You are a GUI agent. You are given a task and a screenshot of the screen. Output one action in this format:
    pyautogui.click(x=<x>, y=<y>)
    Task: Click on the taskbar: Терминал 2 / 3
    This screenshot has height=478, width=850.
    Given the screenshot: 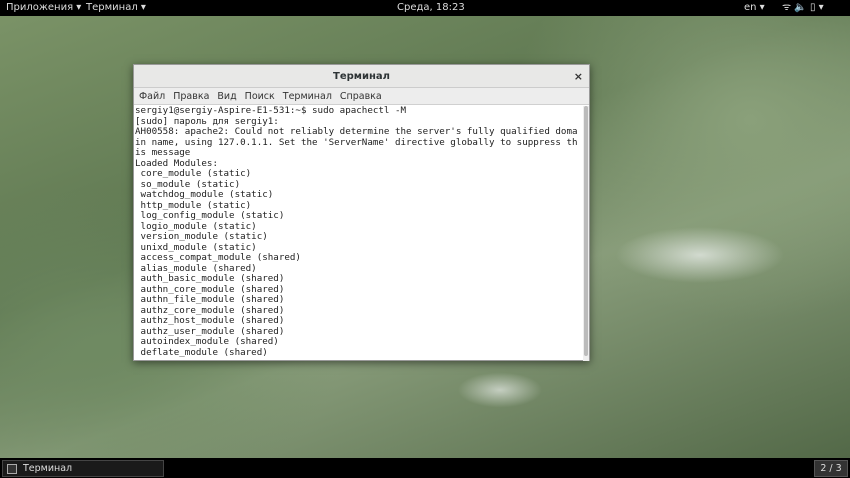 What is the action you would take?
    pyautogui.click(x=425, y=468)
    